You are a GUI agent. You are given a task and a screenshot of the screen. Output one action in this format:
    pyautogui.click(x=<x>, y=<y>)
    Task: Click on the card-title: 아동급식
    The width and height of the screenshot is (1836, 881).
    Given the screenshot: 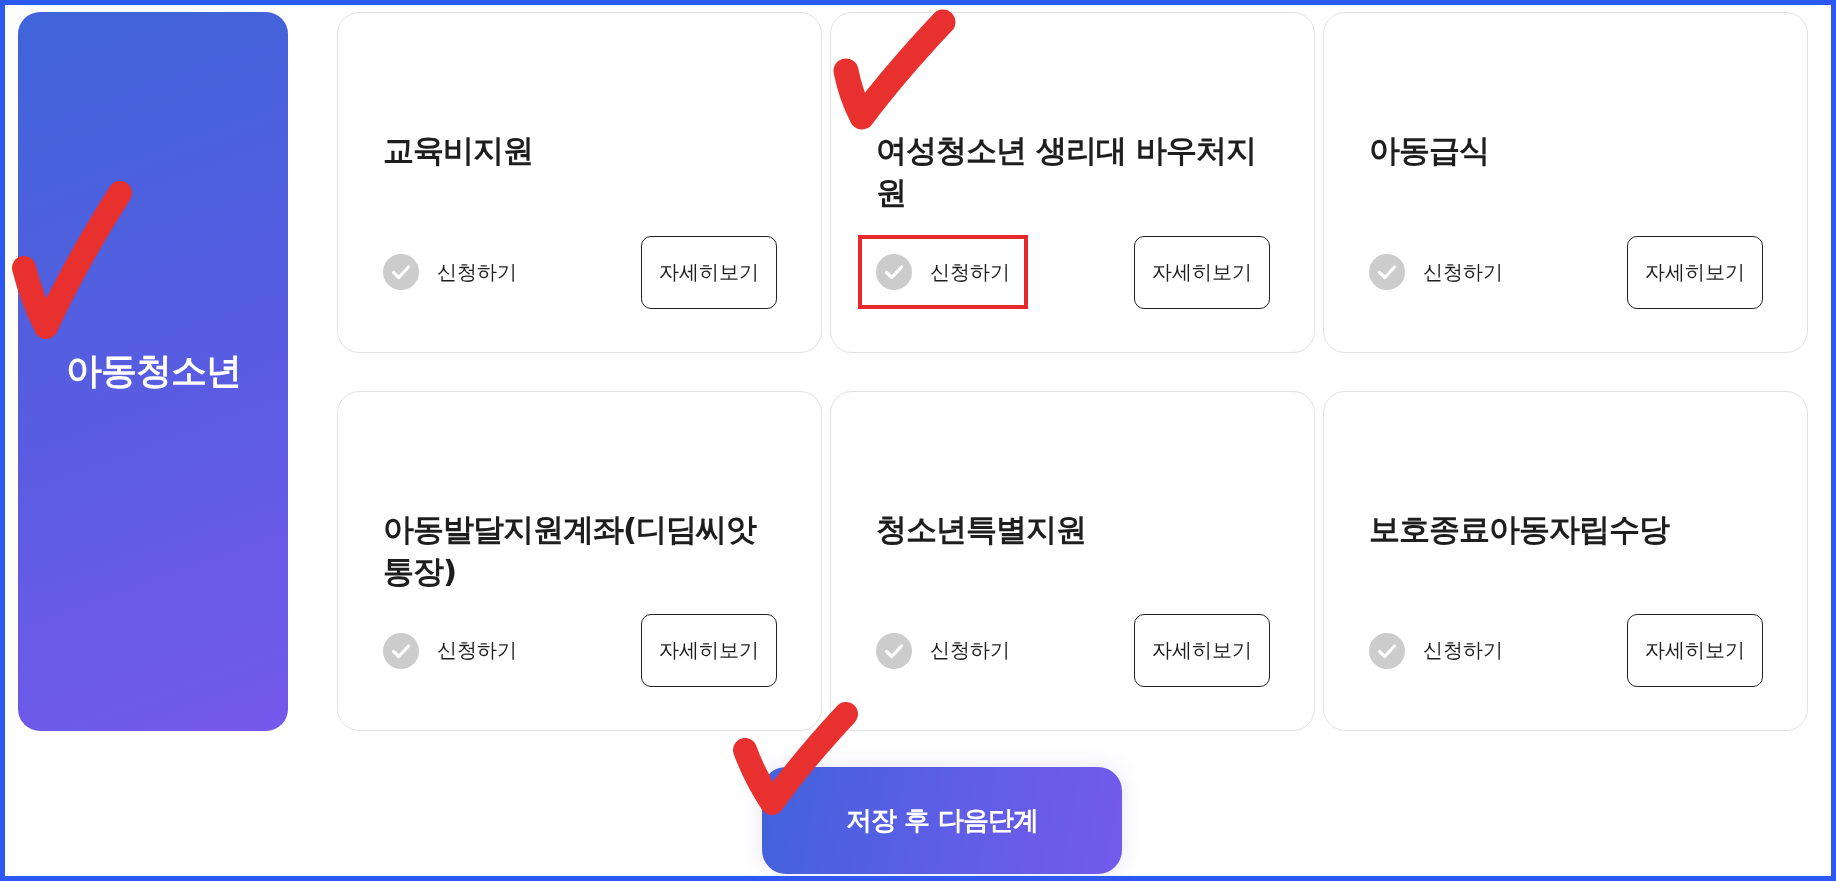 What is the action you would take?
    pyautogui.click(x=1429, y=150)
    